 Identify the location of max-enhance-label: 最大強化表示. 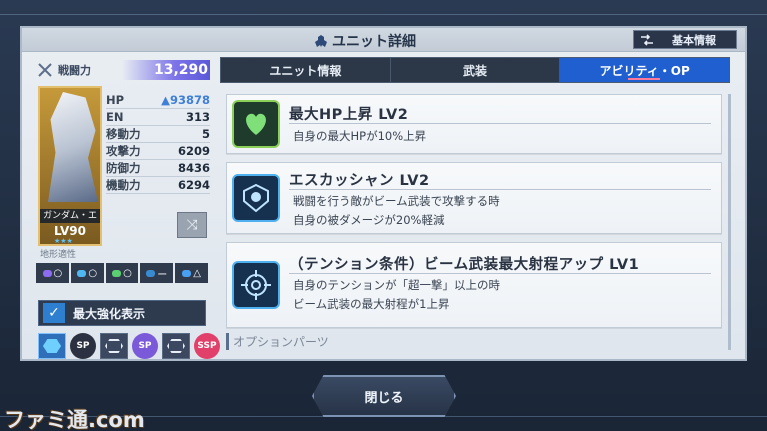
(109, 313).